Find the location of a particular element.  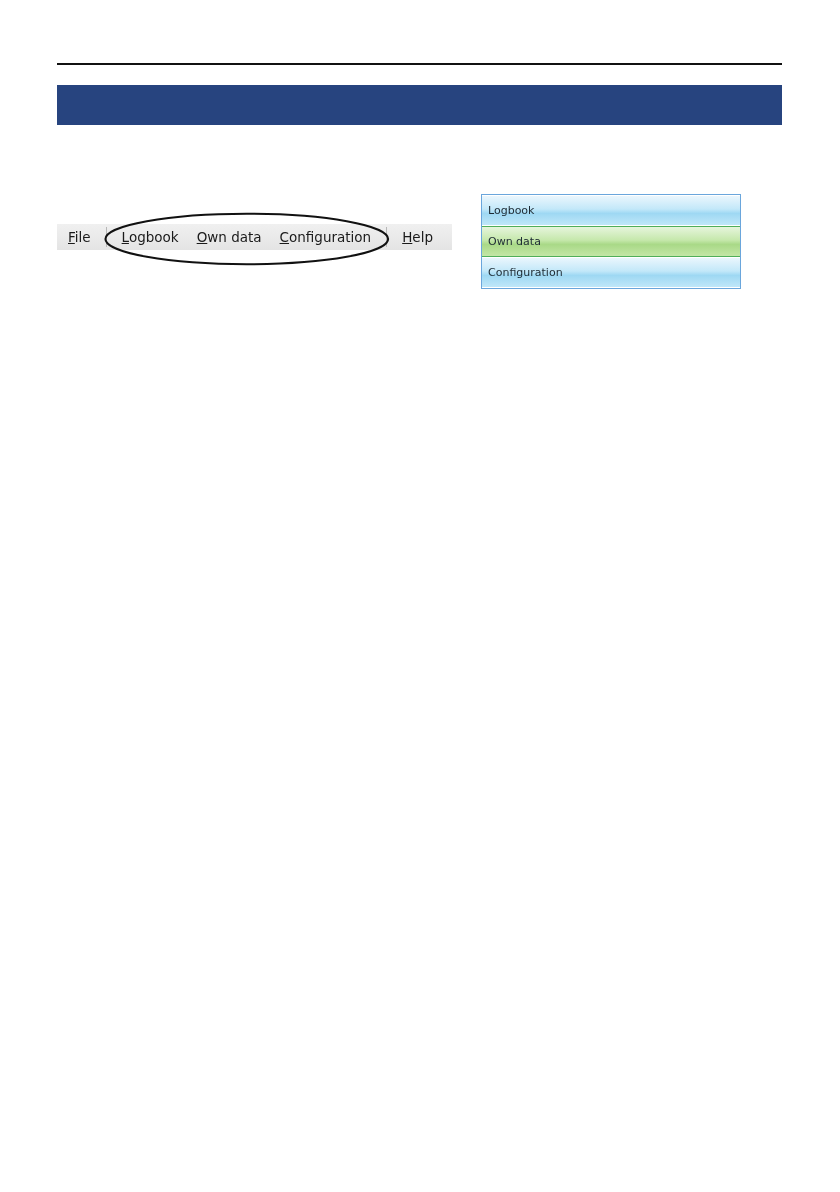

menu-item: Logbook is located at coordinates (150, 237).